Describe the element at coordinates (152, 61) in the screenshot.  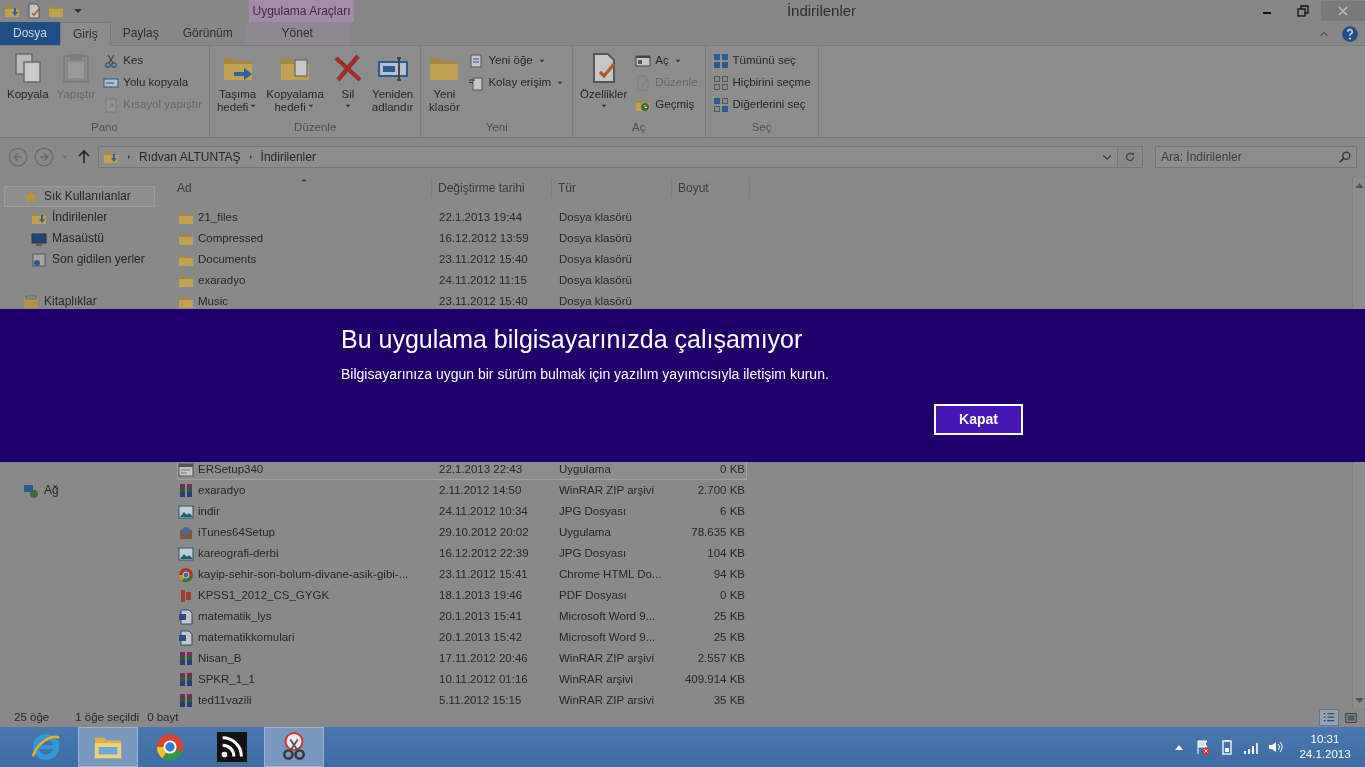
I see `ribbon-button: Kes` at that location.